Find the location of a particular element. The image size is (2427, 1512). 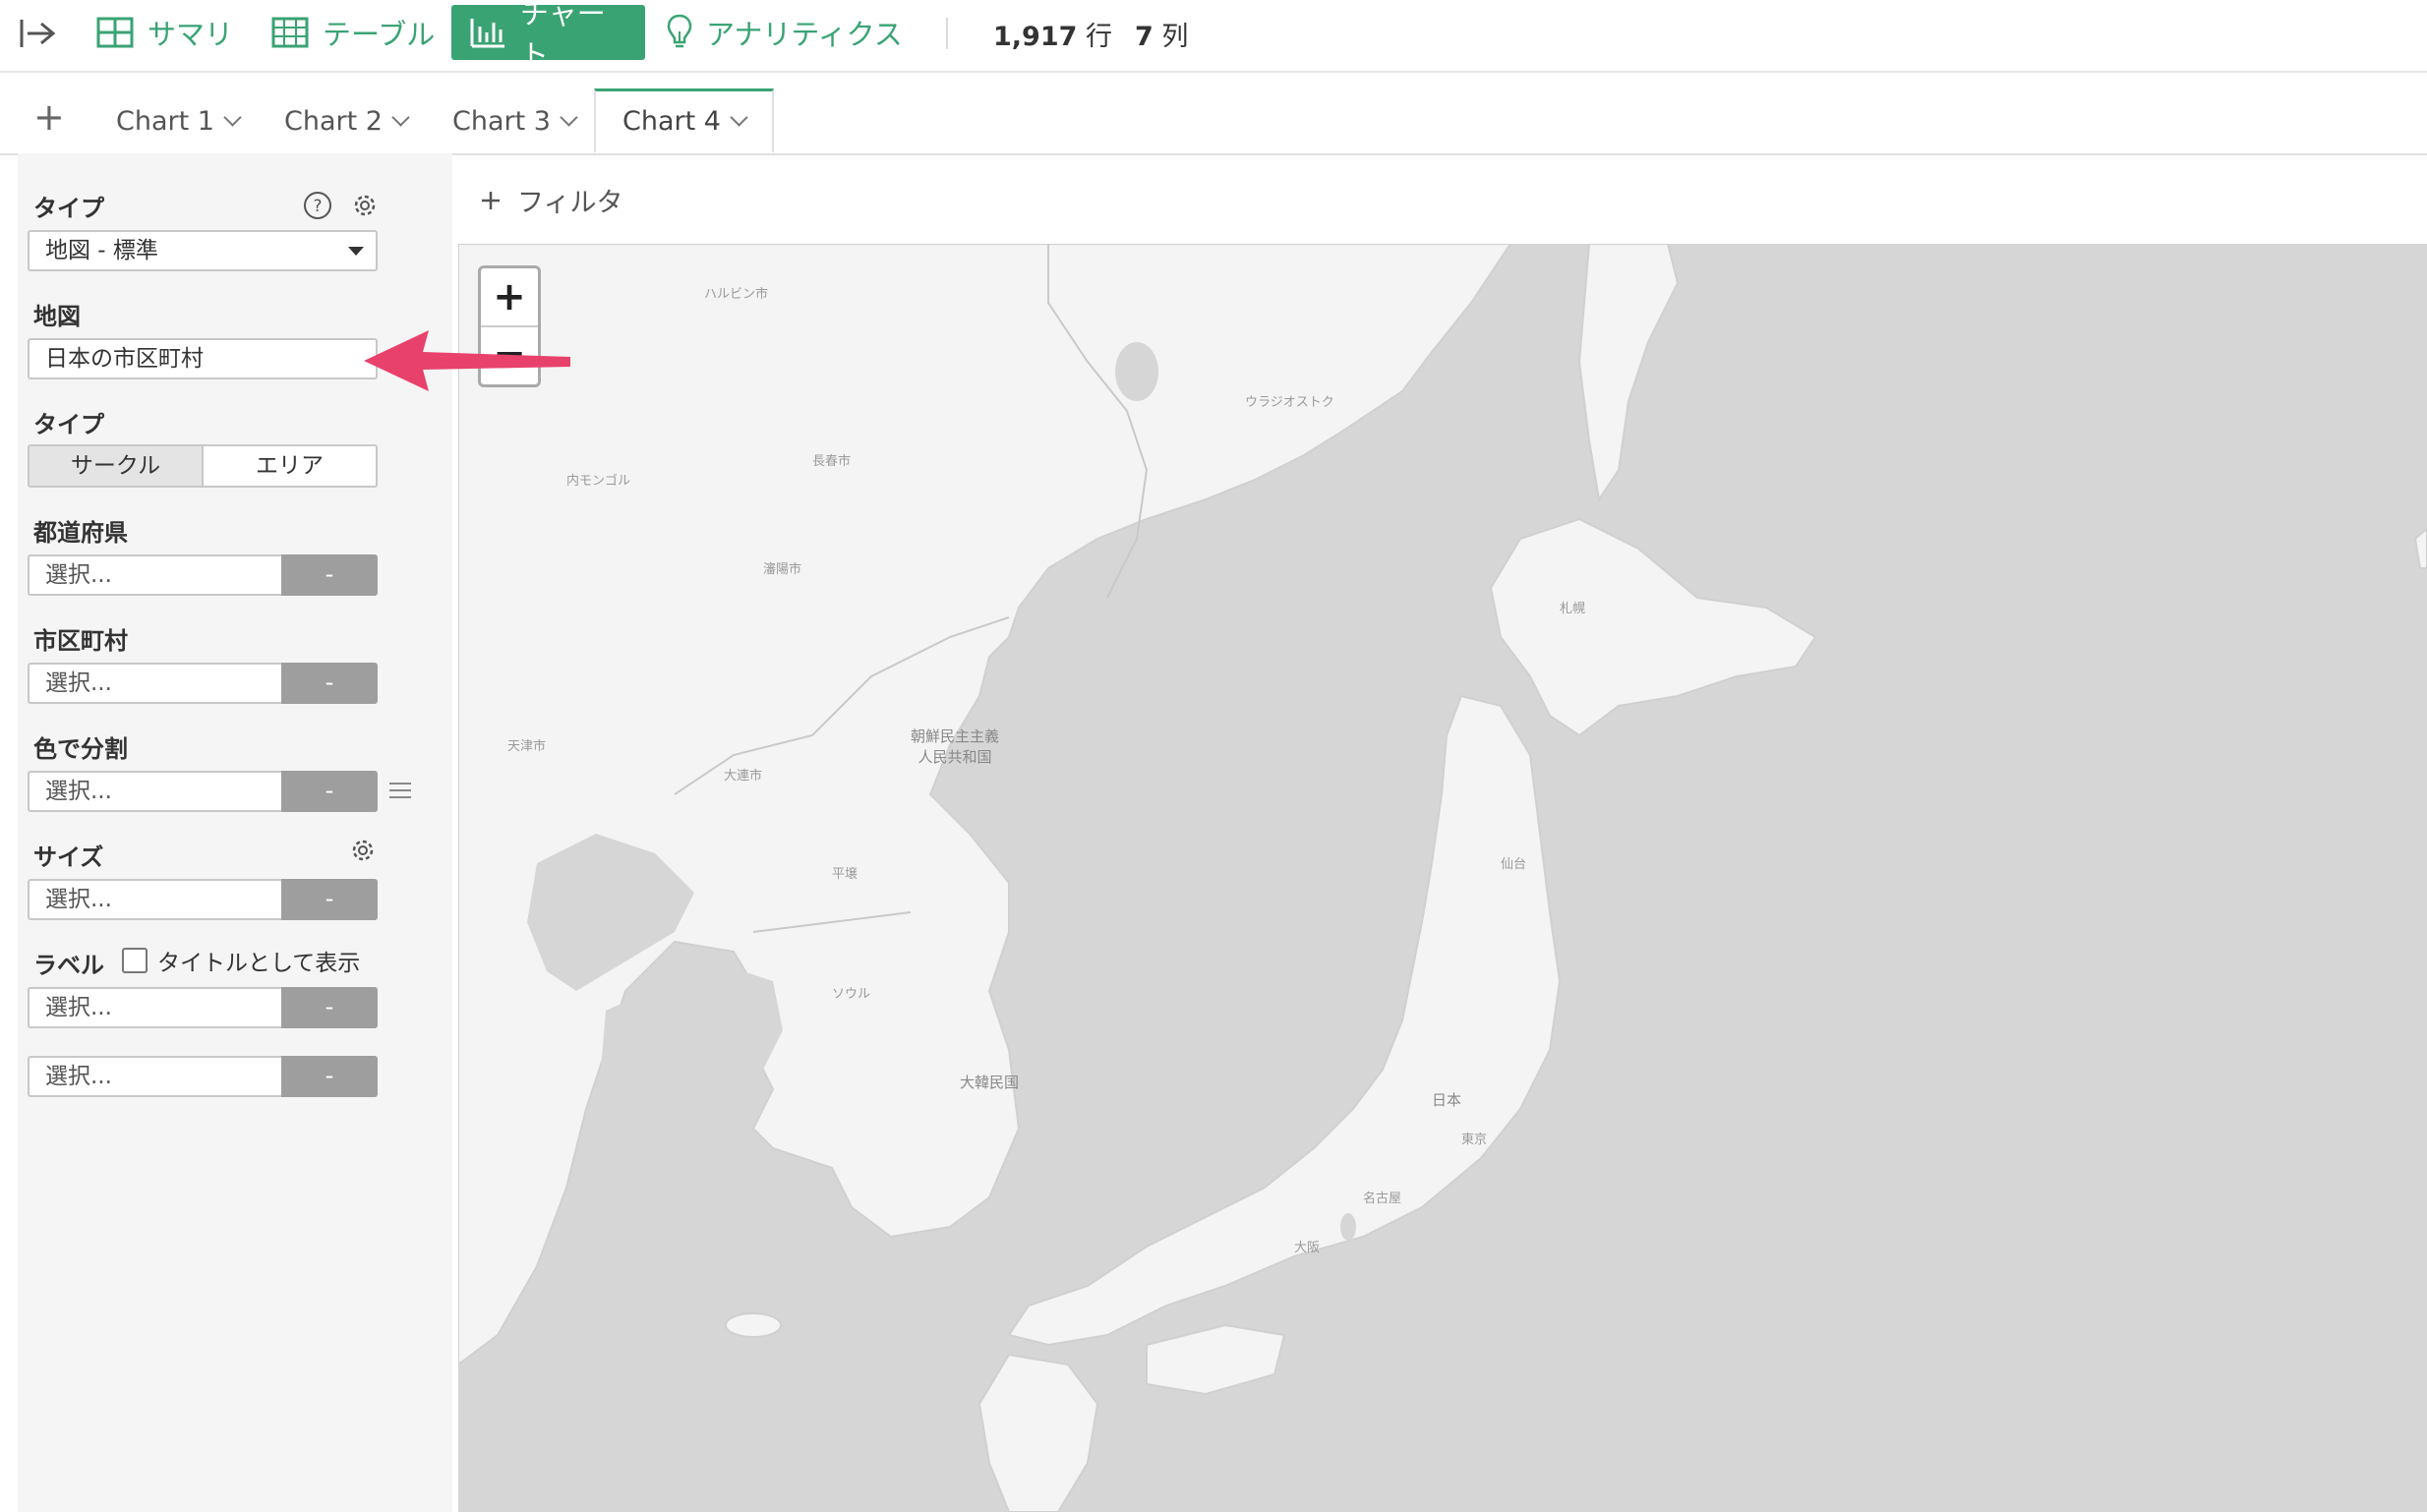

color-split-field: 選択... - is located at coordinates (203, 791).